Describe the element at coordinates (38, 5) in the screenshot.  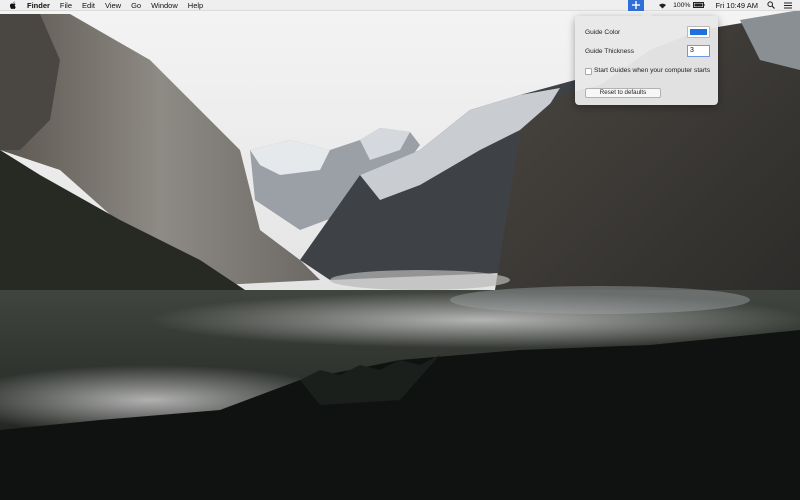
I see `menu-app-name: Finder` at that location.